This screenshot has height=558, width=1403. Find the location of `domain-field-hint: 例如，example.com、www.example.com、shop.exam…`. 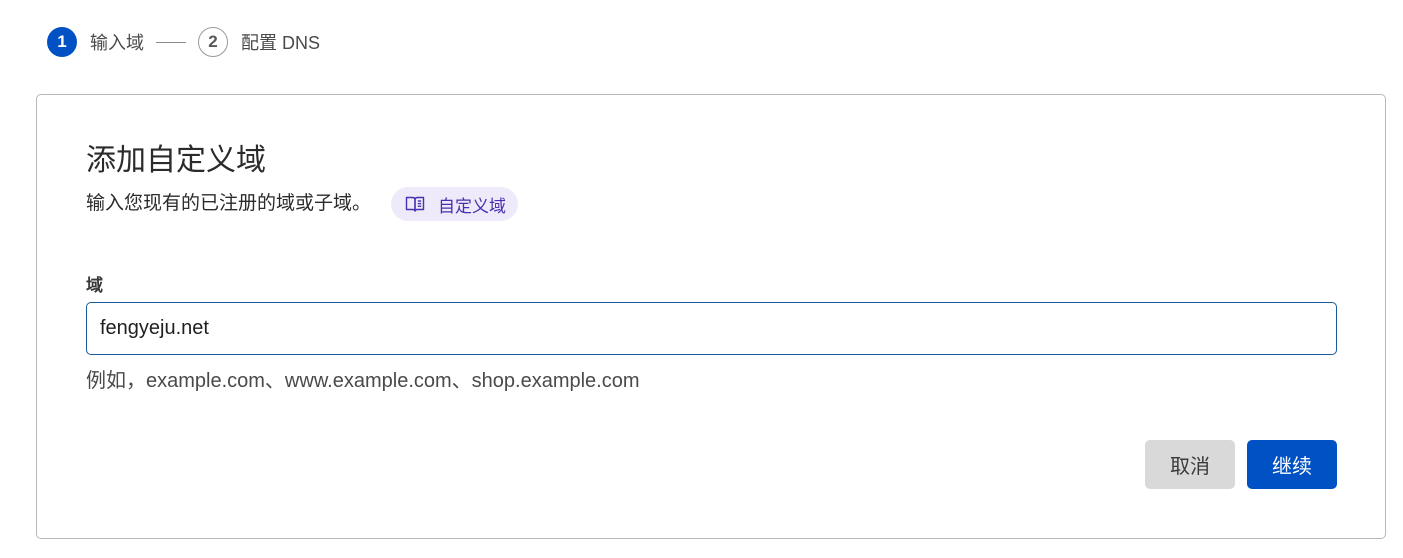

domain-field-hint: 例如，example.com、www.example.com、shop.exam… is located at coordinates (363, 381).